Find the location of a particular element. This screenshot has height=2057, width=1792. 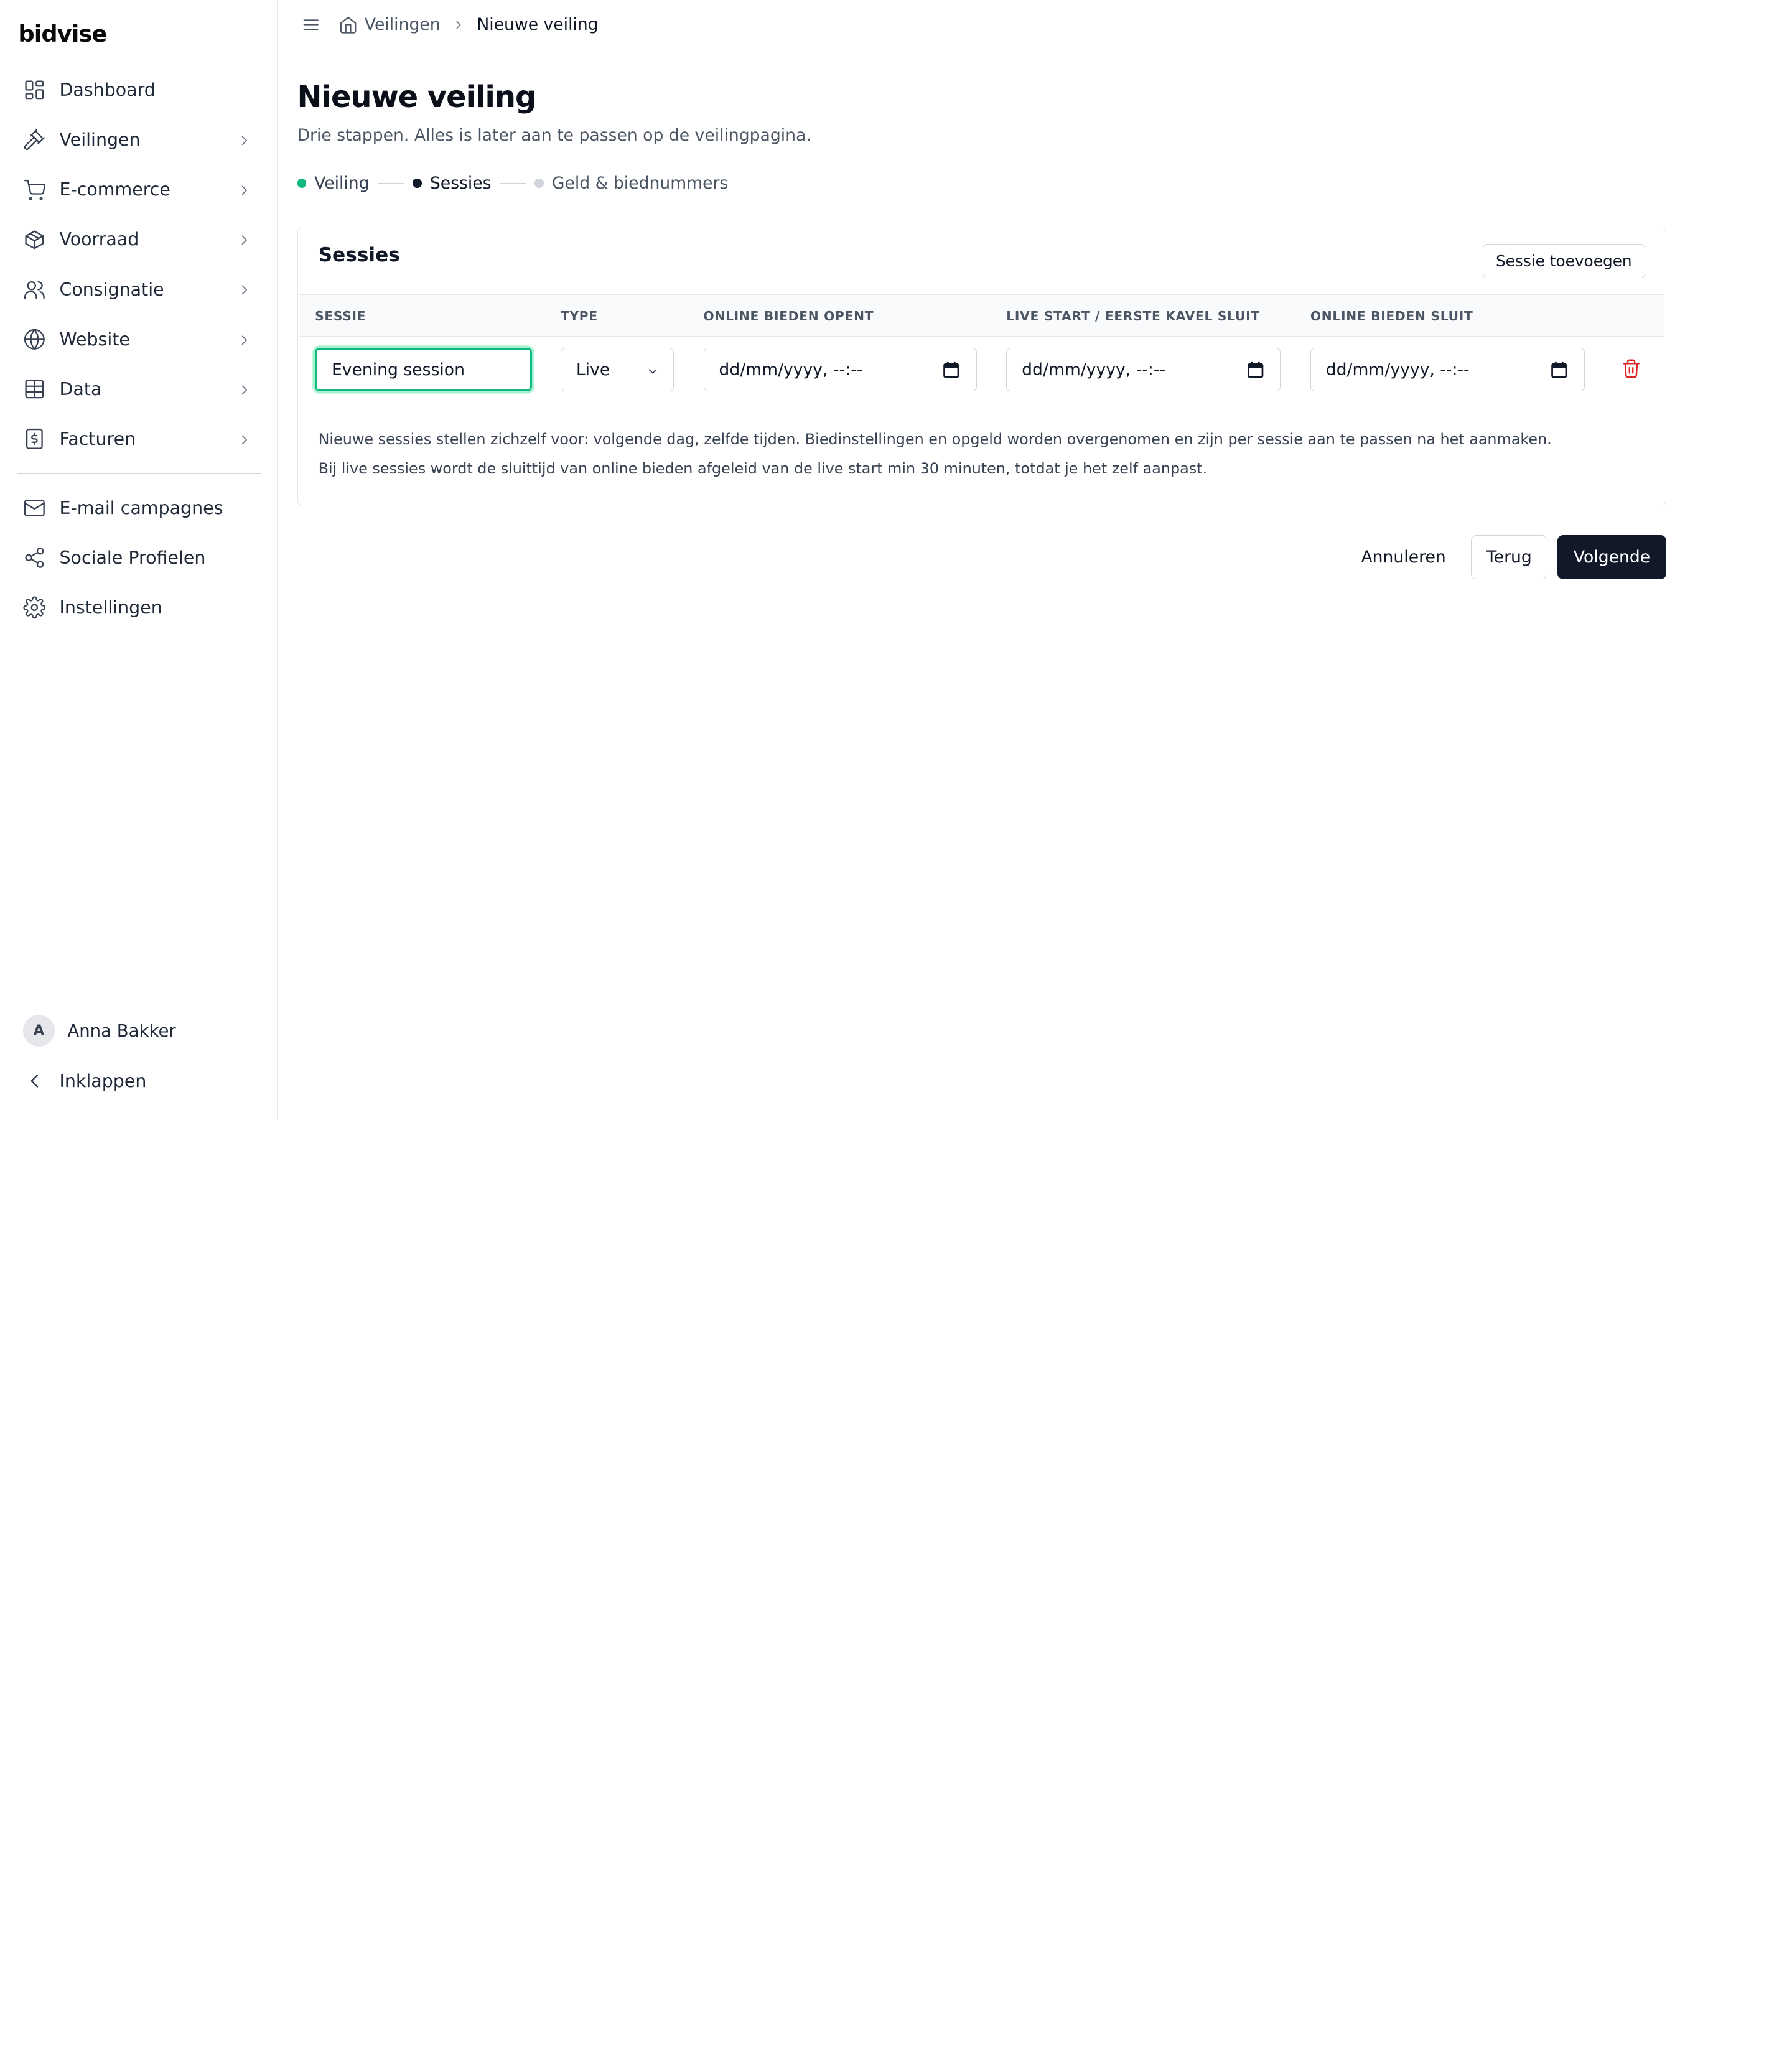

sidebar-item-email-campagnes: E-mail campagnes is located at coordinates (139, 508).